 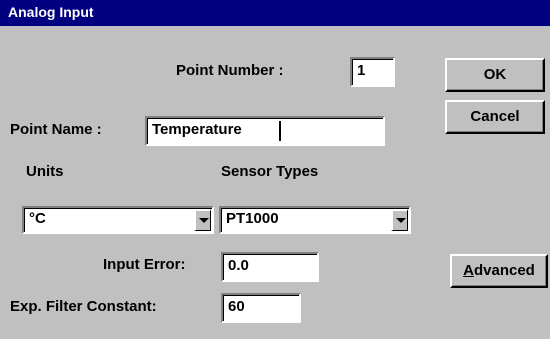 What do you see at coordinates (280, 131) in the screenshot?
I see `text-caret` at bounding box center [280, 131].